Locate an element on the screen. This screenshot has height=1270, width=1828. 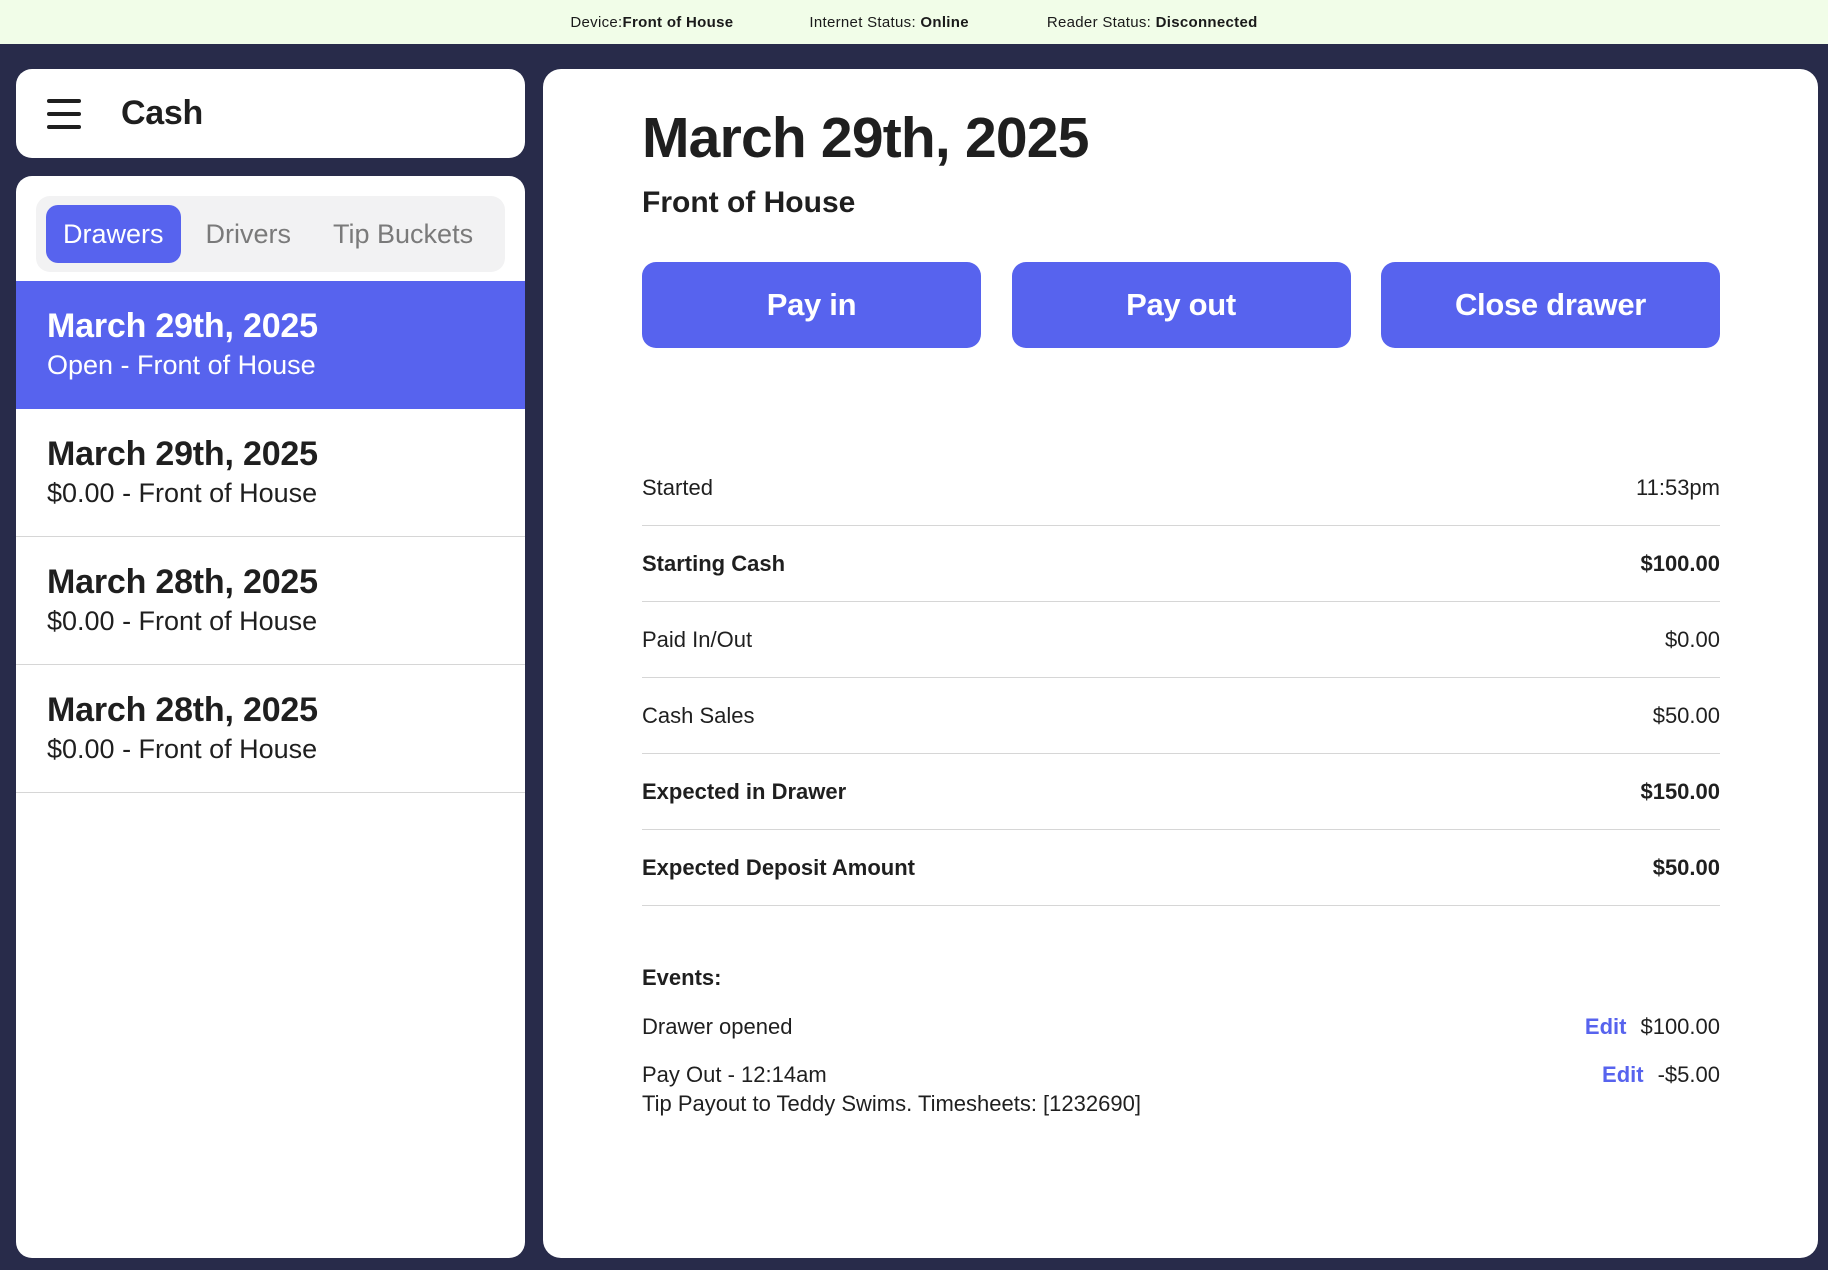
tab-tip-buckets: Tip Buckets is located at coordinates (403, 234).